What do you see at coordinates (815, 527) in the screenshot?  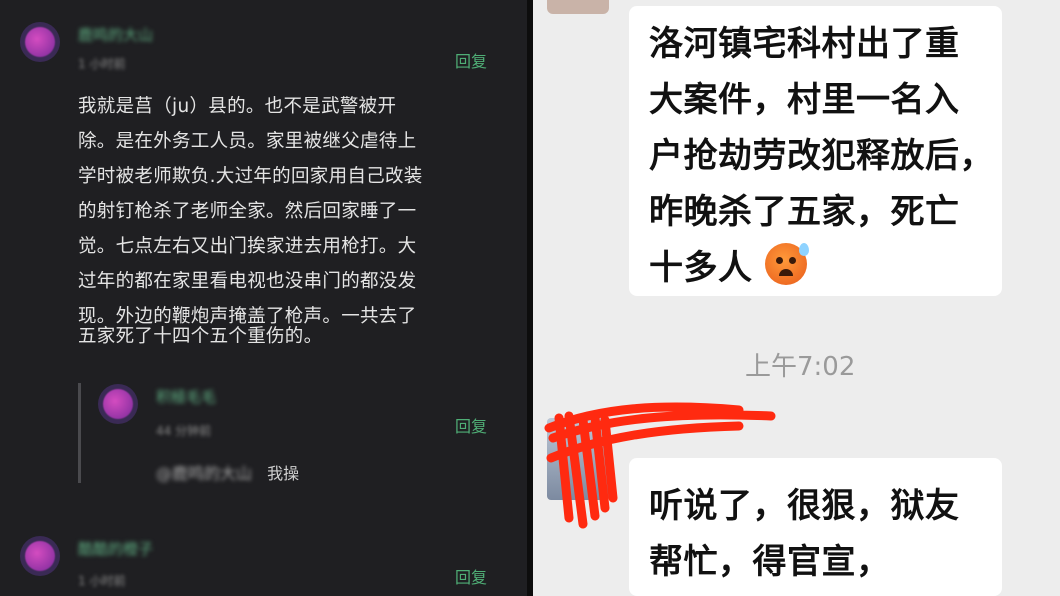 I see `message-bubble: 听说了，很狠，狱友 帮忙，得官宣，` at bounding box center [815, 527].